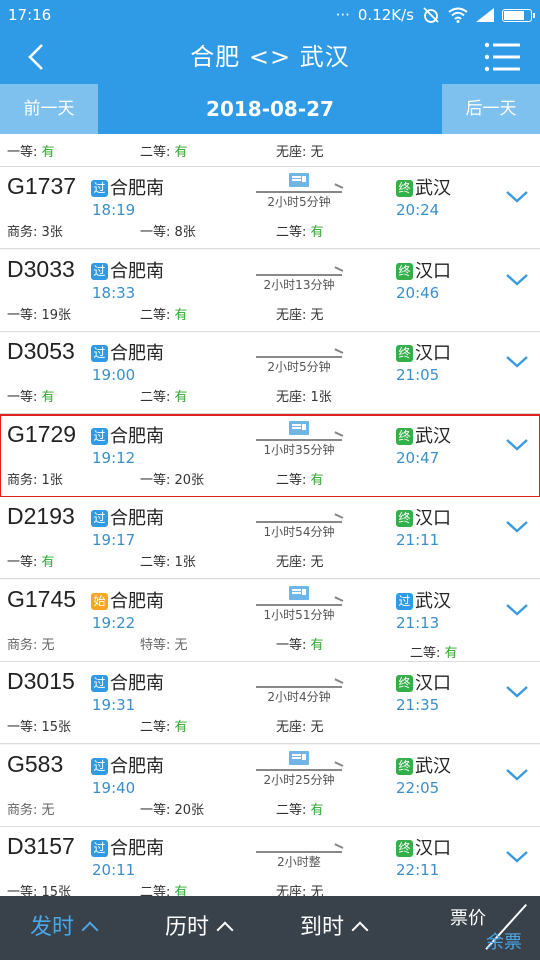 This screenshot has height=960, width=540. I want to click on seat-availability: 一等: 8张, so click(168, 230).